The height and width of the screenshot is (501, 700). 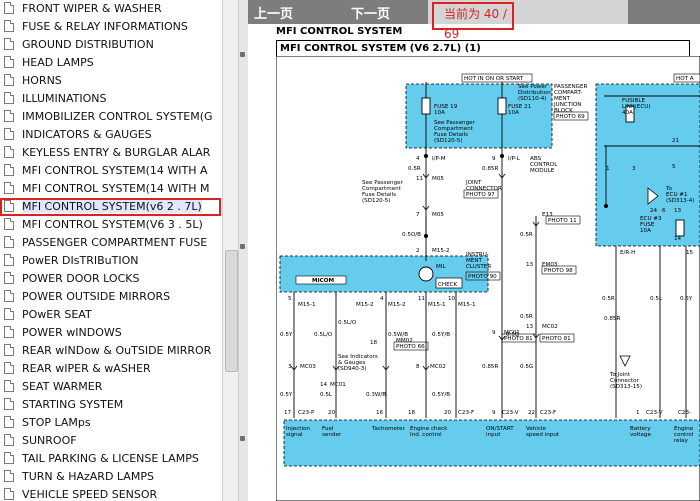 I want to click on label-mil: MIL, so click(x=441, y=267).